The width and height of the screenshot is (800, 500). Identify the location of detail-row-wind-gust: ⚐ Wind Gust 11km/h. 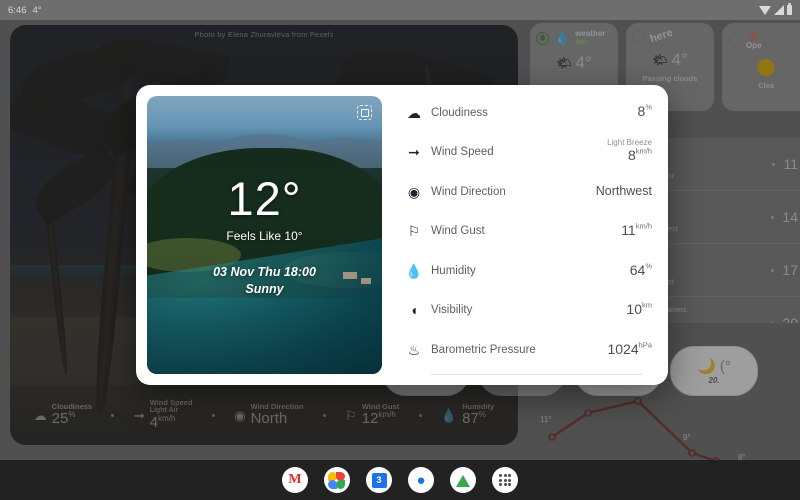
(524, 231).